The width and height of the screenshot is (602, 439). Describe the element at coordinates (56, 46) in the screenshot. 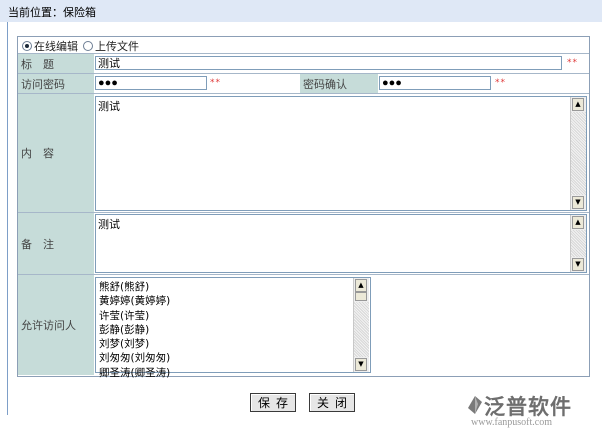

I see `radio-online-edit-label: 在线编辑` at that location.